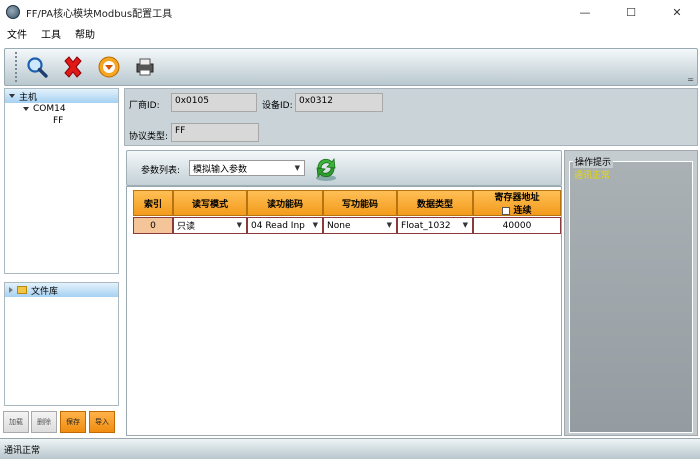 This screenshot has height=459, width=700. What do you see at coordinates (161, 171) in the screenshot?
I see `param-list-label: 参数列表:` at bounding box center [161, 171].